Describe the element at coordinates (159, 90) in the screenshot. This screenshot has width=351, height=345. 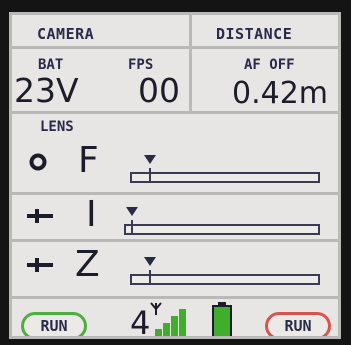
I see `fps-value: 00` at that location.